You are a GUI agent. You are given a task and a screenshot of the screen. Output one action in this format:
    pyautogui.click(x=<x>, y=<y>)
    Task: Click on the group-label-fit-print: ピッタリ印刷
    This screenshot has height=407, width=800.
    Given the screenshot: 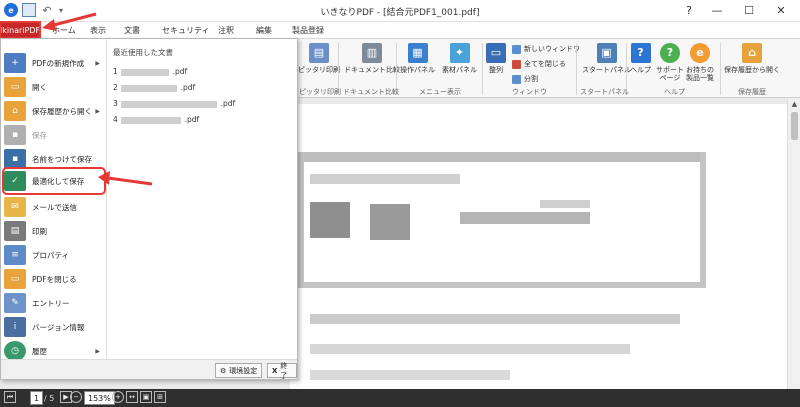 What is the action you would take?
    pyautogui.click(x=320, y=92)
    